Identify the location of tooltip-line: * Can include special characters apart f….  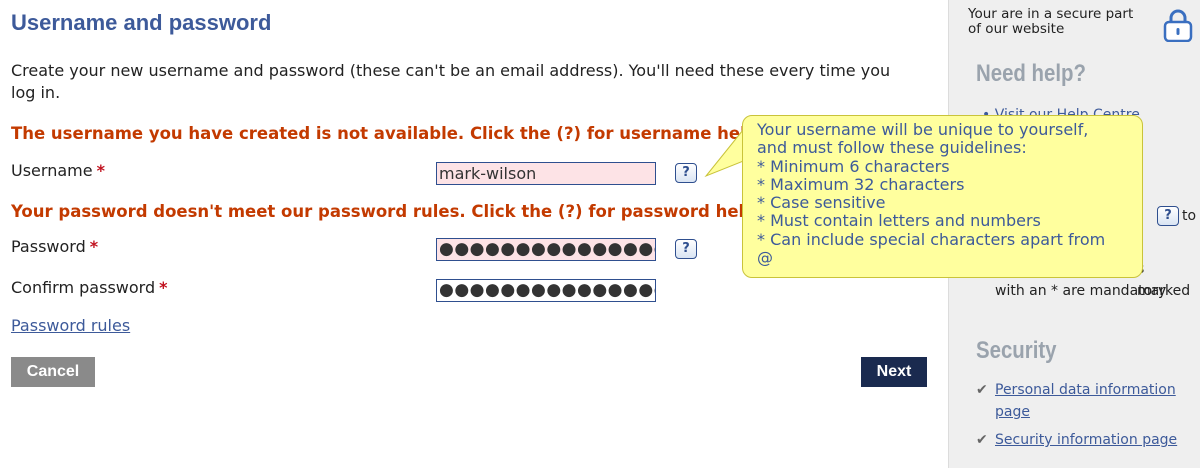
(931, 239).